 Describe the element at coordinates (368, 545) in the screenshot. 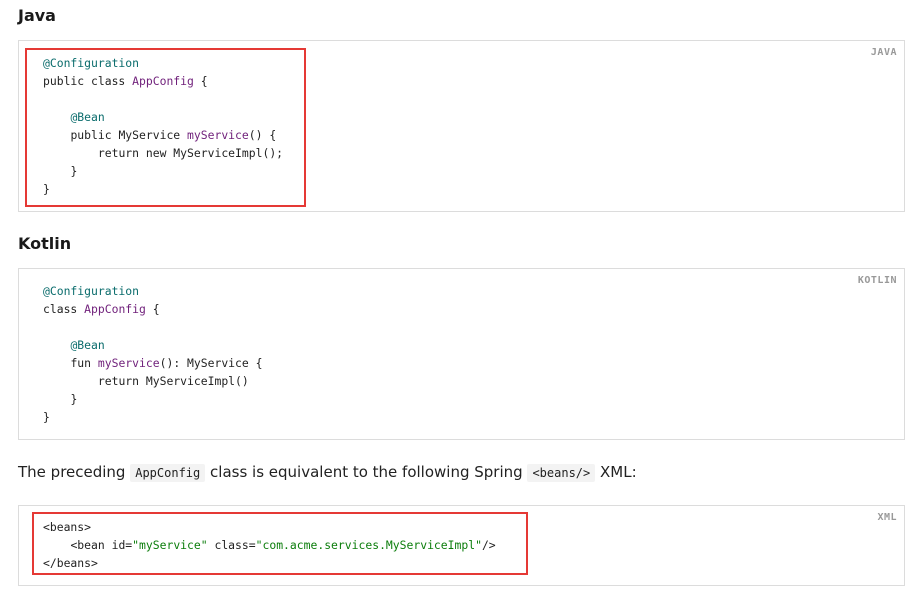

I see `code-string: "com.acme.services.MyServiceImpl"` at that location.